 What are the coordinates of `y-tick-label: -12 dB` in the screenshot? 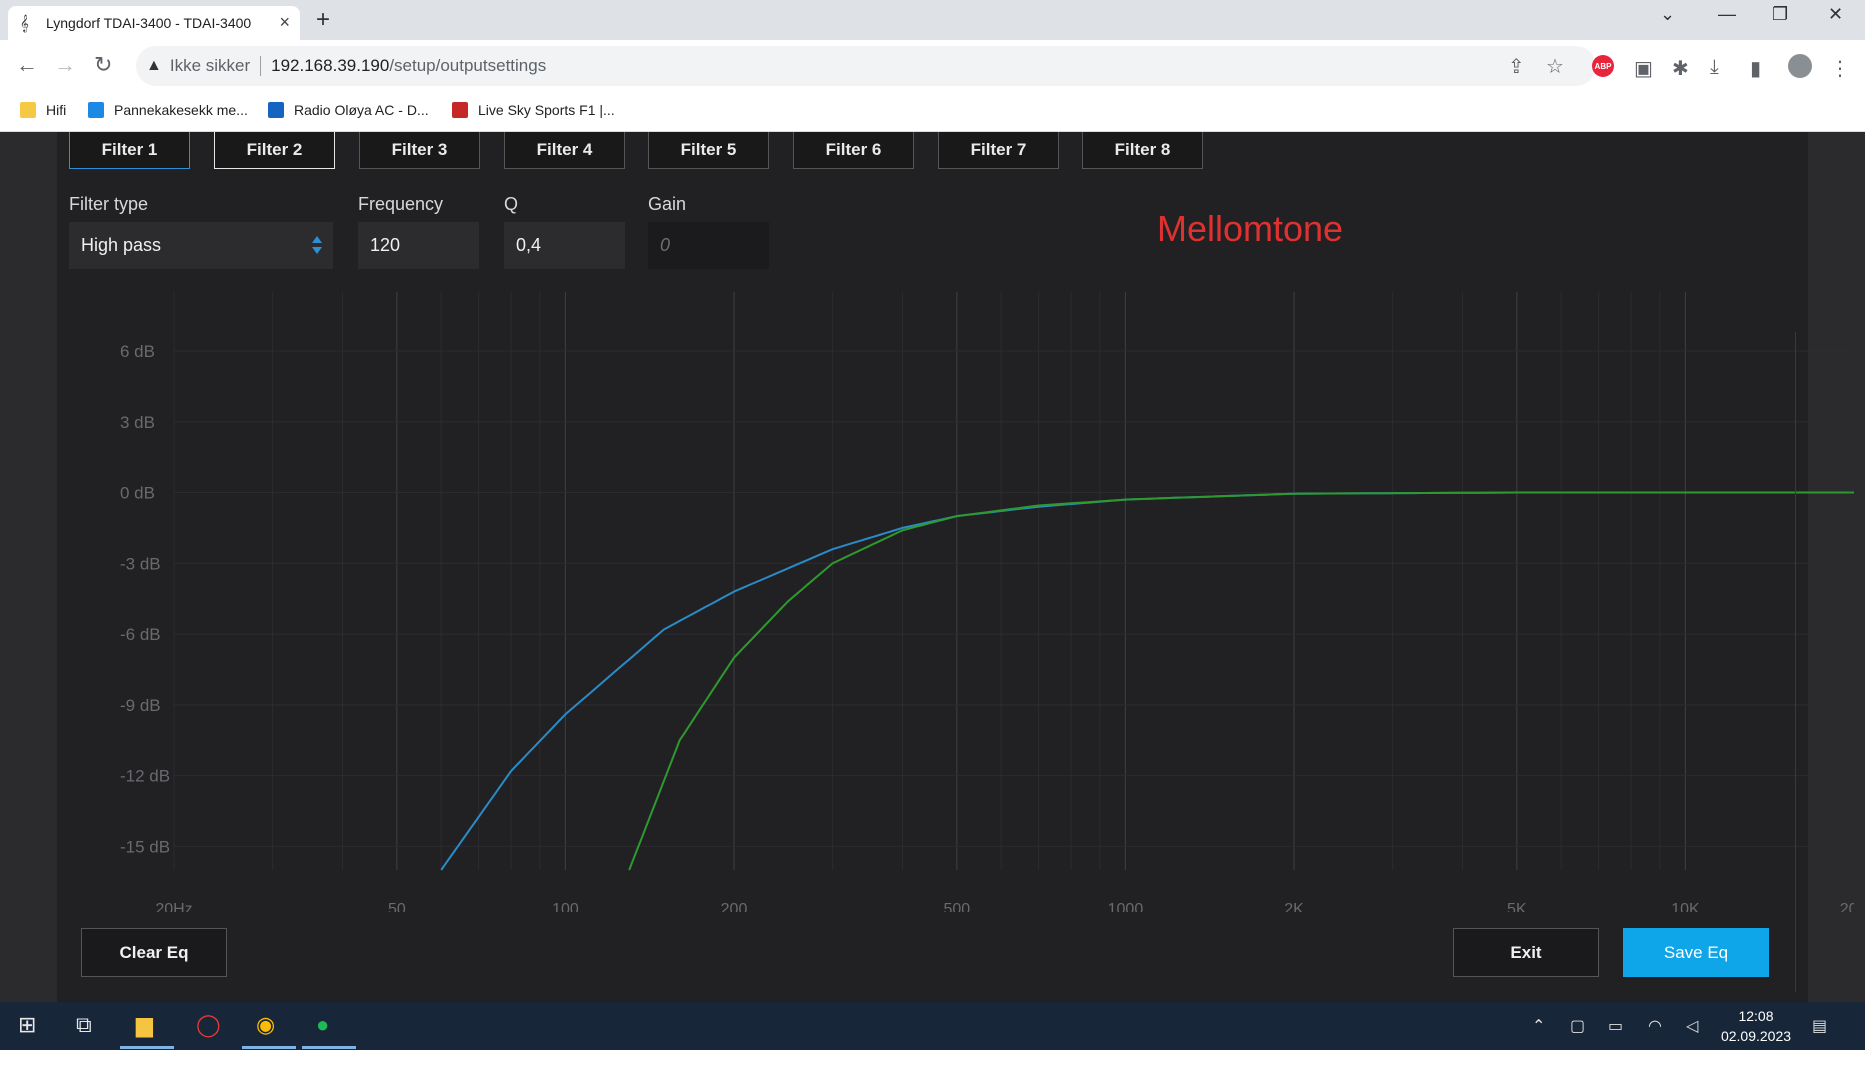 It's located at (145, 776).